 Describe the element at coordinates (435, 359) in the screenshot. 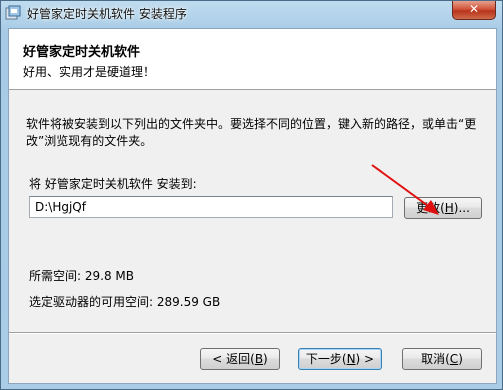

I see `cancel-button-label: 取消(` at that location.